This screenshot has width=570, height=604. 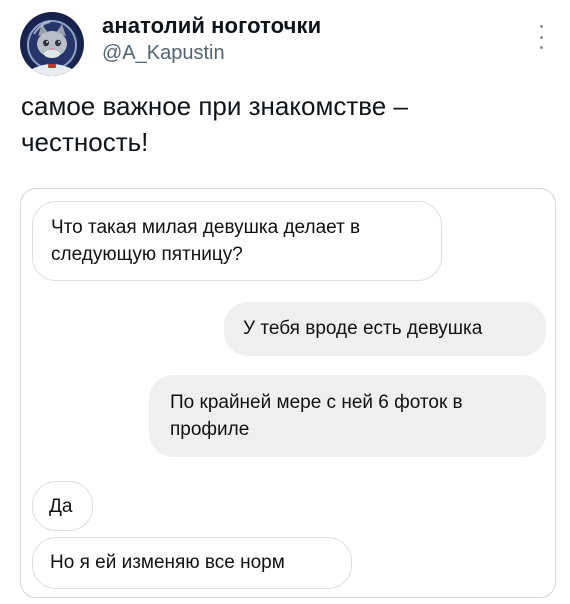 I want to click on cat-astronaut-icon, so click(x=52, y=48).